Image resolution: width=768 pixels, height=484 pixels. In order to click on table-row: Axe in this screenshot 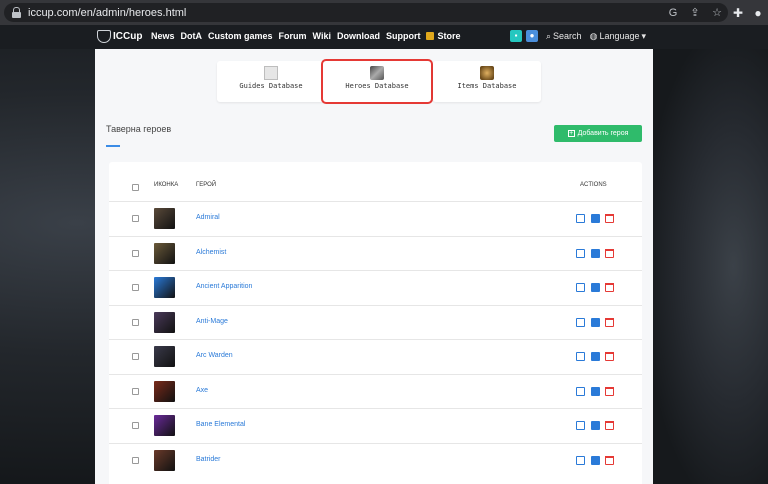, I will do `click(375, 390)`.